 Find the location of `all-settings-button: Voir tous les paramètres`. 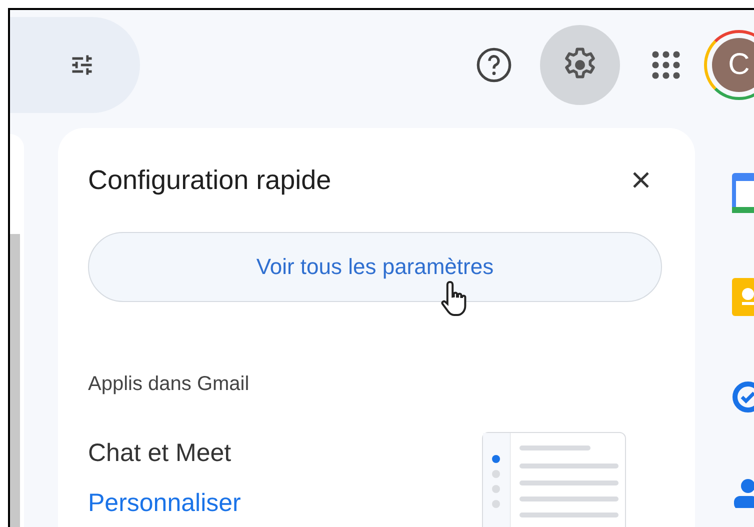

all-settings-button: Voir tous les paramètres is located at coordinates (375, 267).